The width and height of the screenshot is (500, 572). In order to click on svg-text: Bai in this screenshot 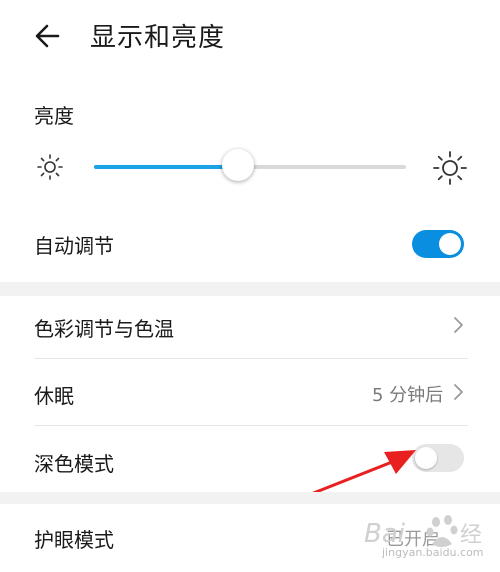, I will do `click(385, 534)`.